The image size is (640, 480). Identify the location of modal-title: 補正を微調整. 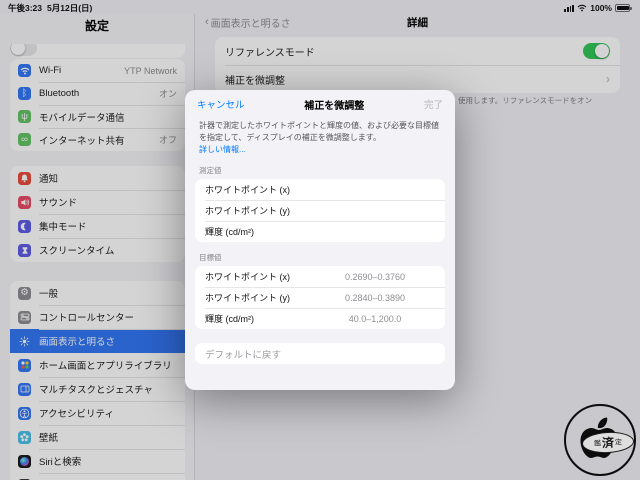
(334, 106).